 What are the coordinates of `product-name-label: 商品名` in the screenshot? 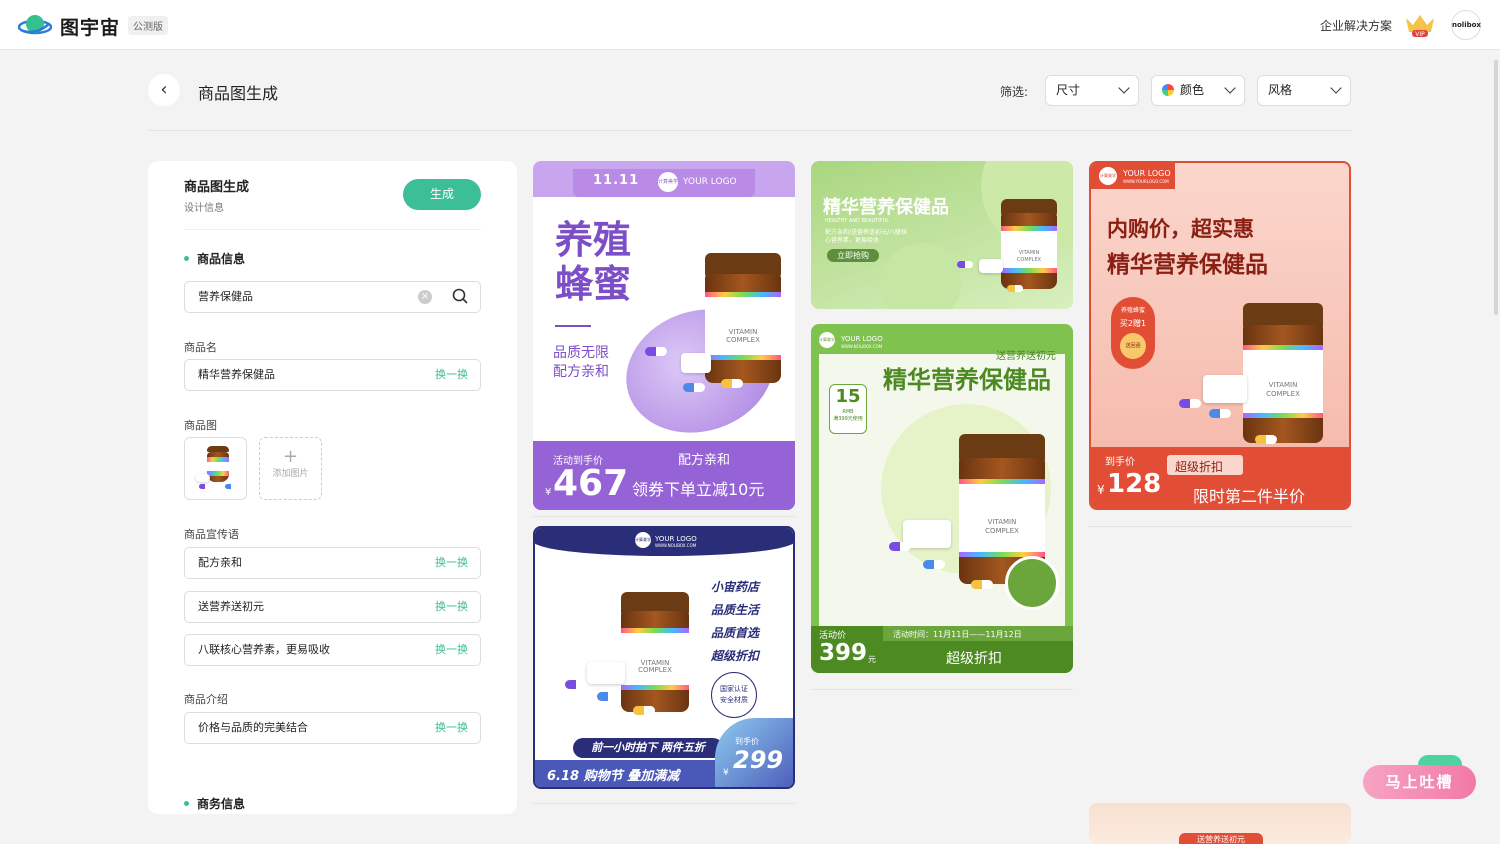 It's located at (200, 347).